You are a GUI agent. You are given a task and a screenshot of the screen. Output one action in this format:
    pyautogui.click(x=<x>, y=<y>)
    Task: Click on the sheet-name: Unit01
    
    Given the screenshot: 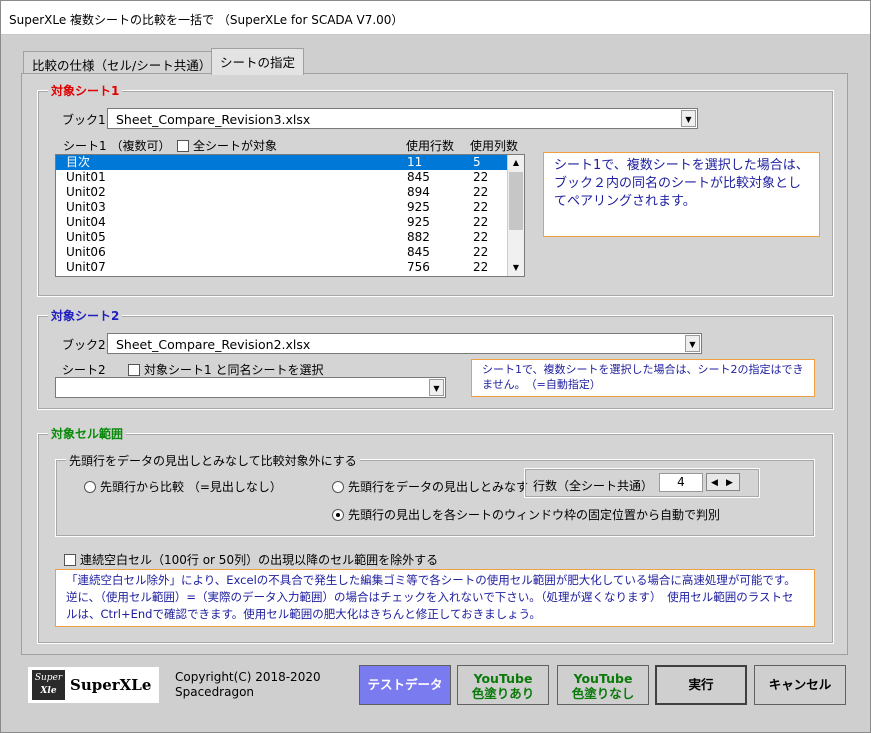 What is the action you would take?
    pyautogui.click(x=86, y=177)
    